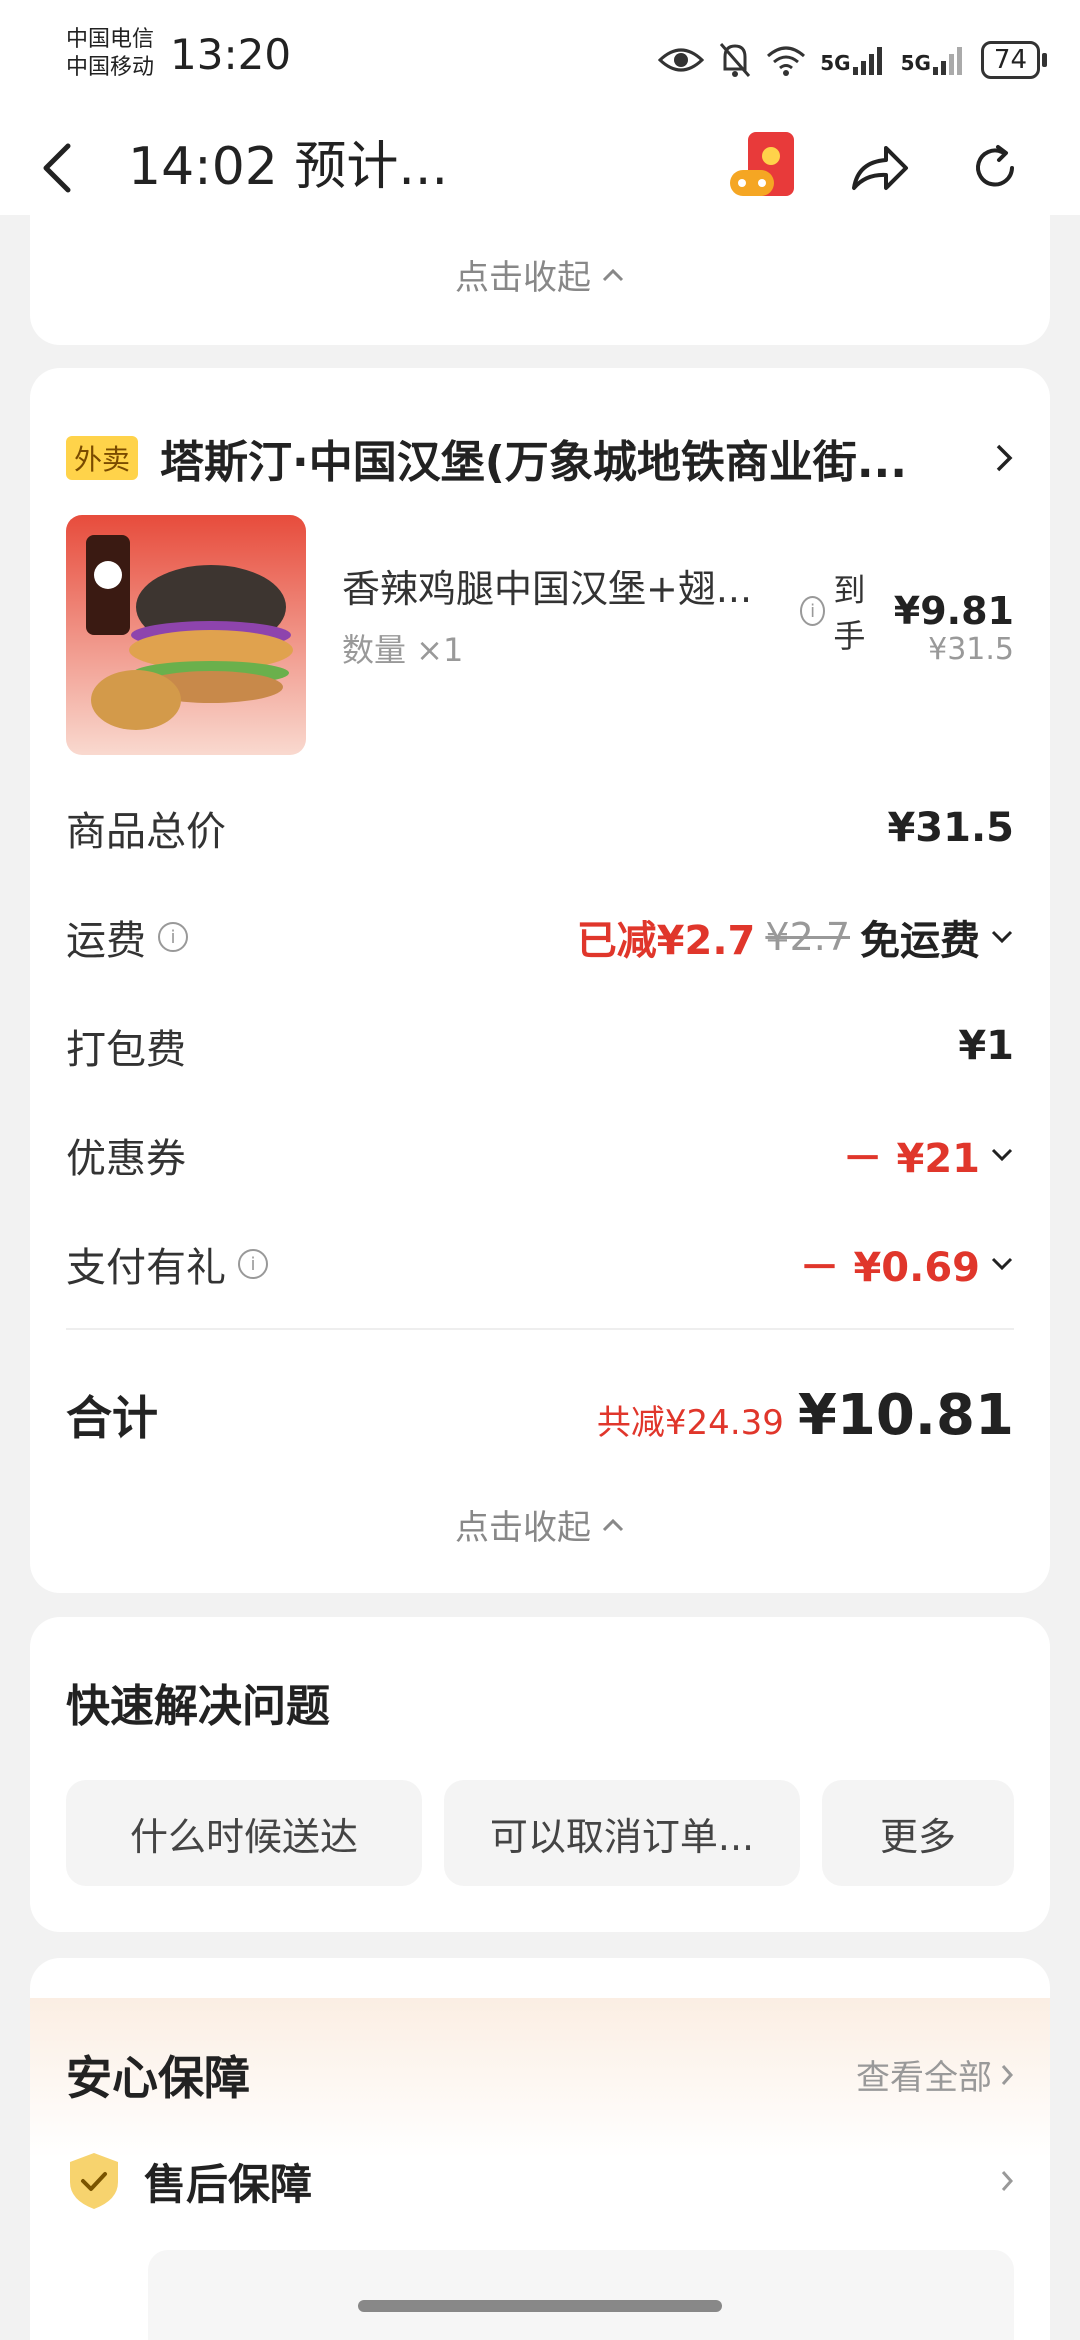 The image size is (1080, 2340). I want to click on total-row: 合计 共减¥24.39 ¥10.81, so click(540, 1415).